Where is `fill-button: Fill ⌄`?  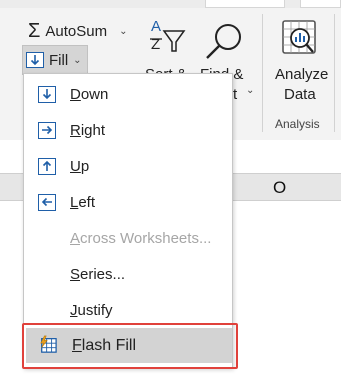 fill-button: Fill ⌄ is located at coordinates (55, 60).